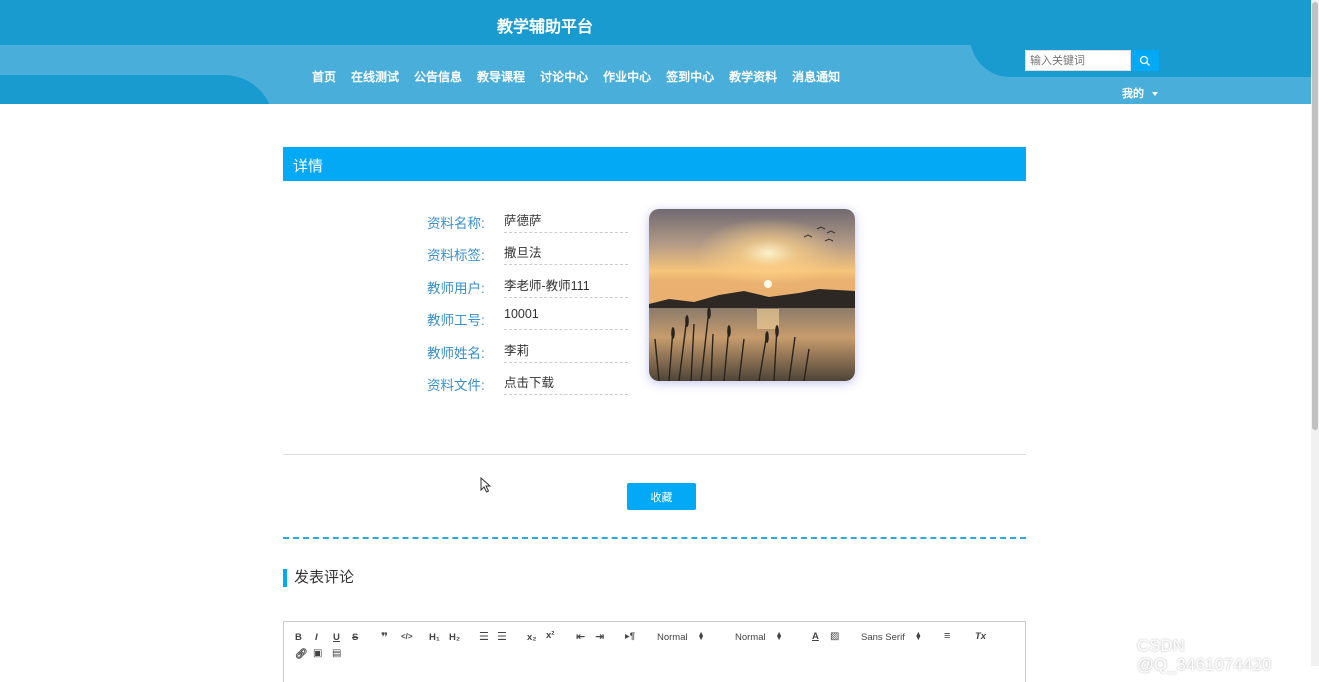 The image size is (1319, 682). Describe the element at coordinates (815, 636) in the screenshot. I see `text-color-icon: A` at that location.